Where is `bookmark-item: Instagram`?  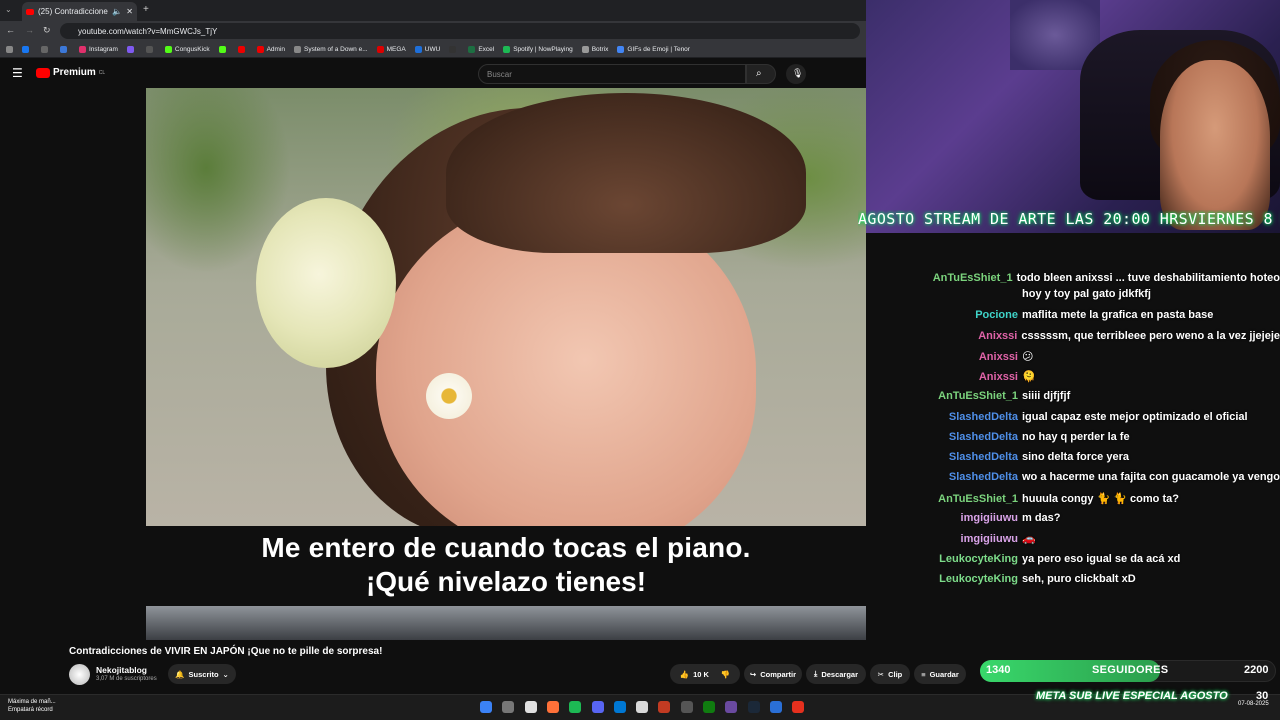
bookmark-item: Instagram is located at coordinates (98, 49).